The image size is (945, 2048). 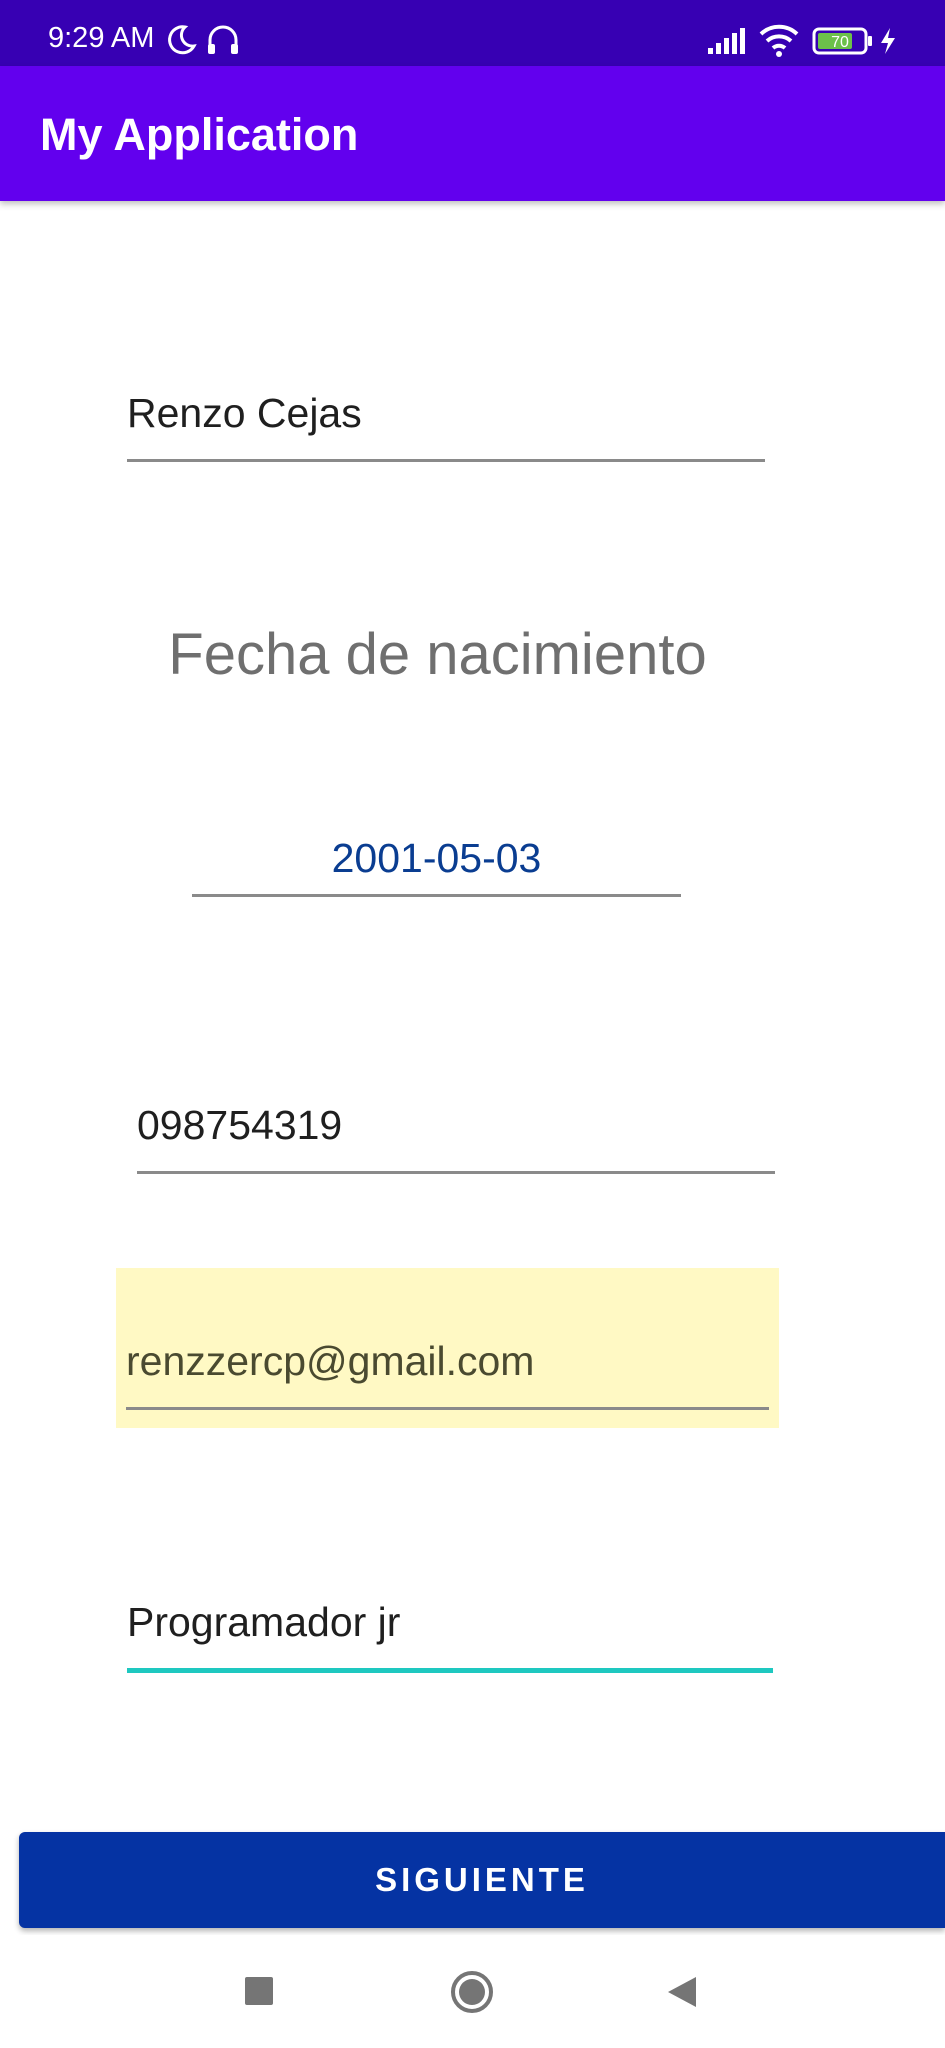 I want to click on job-value: Programador jr, so click(x=264, y=1622).